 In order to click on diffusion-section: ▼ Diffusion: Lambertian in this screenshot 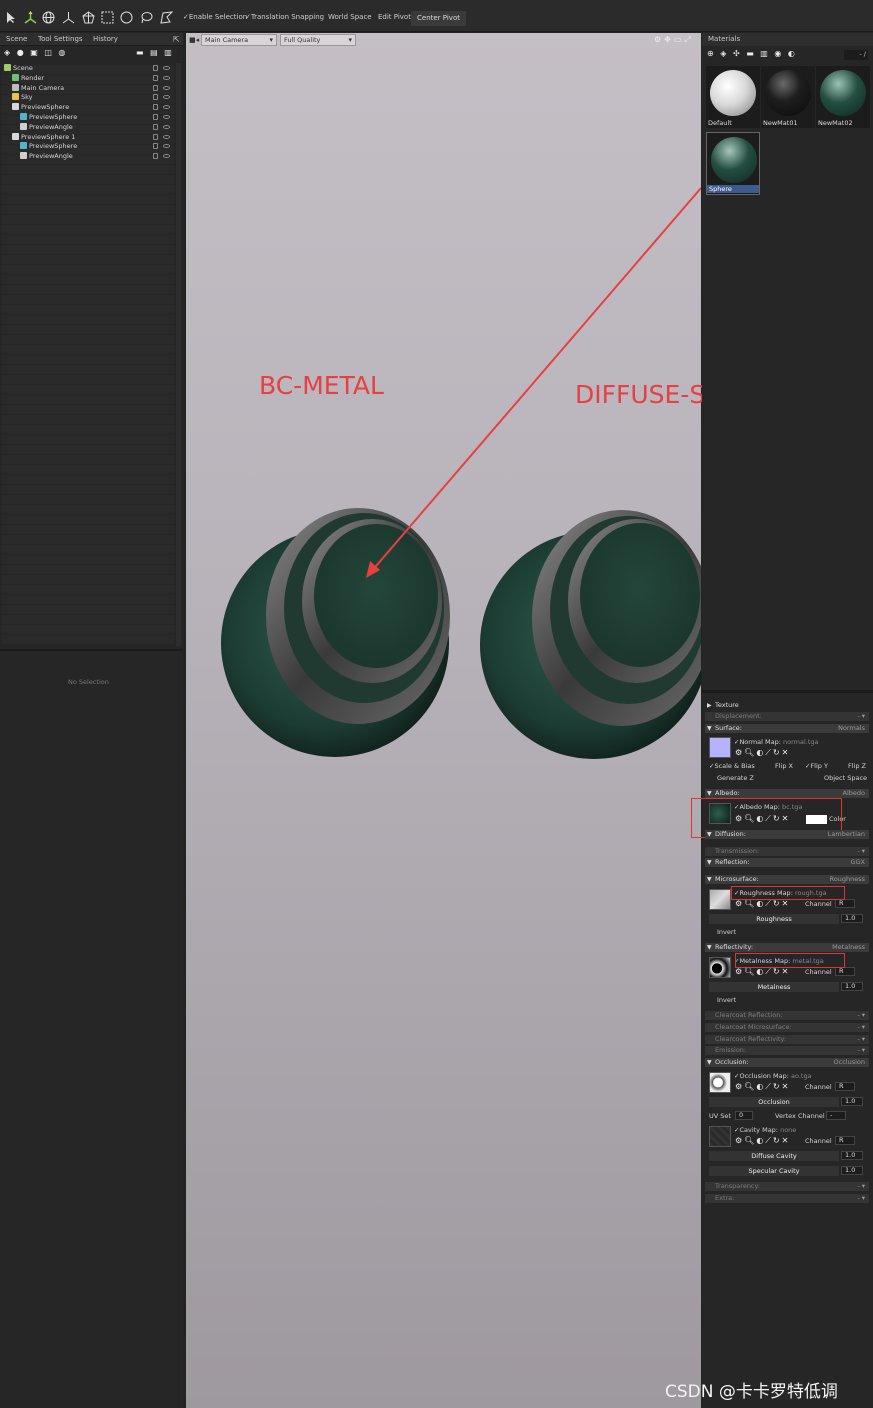, I will do `click(787, 834)`.